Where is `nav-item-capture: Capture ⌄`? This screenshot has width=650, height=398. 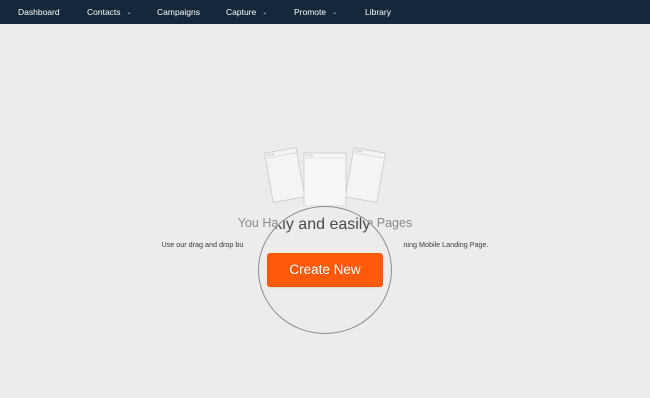
nav-item-capture: Capture ⌄ is located at coordinates (246, 12).